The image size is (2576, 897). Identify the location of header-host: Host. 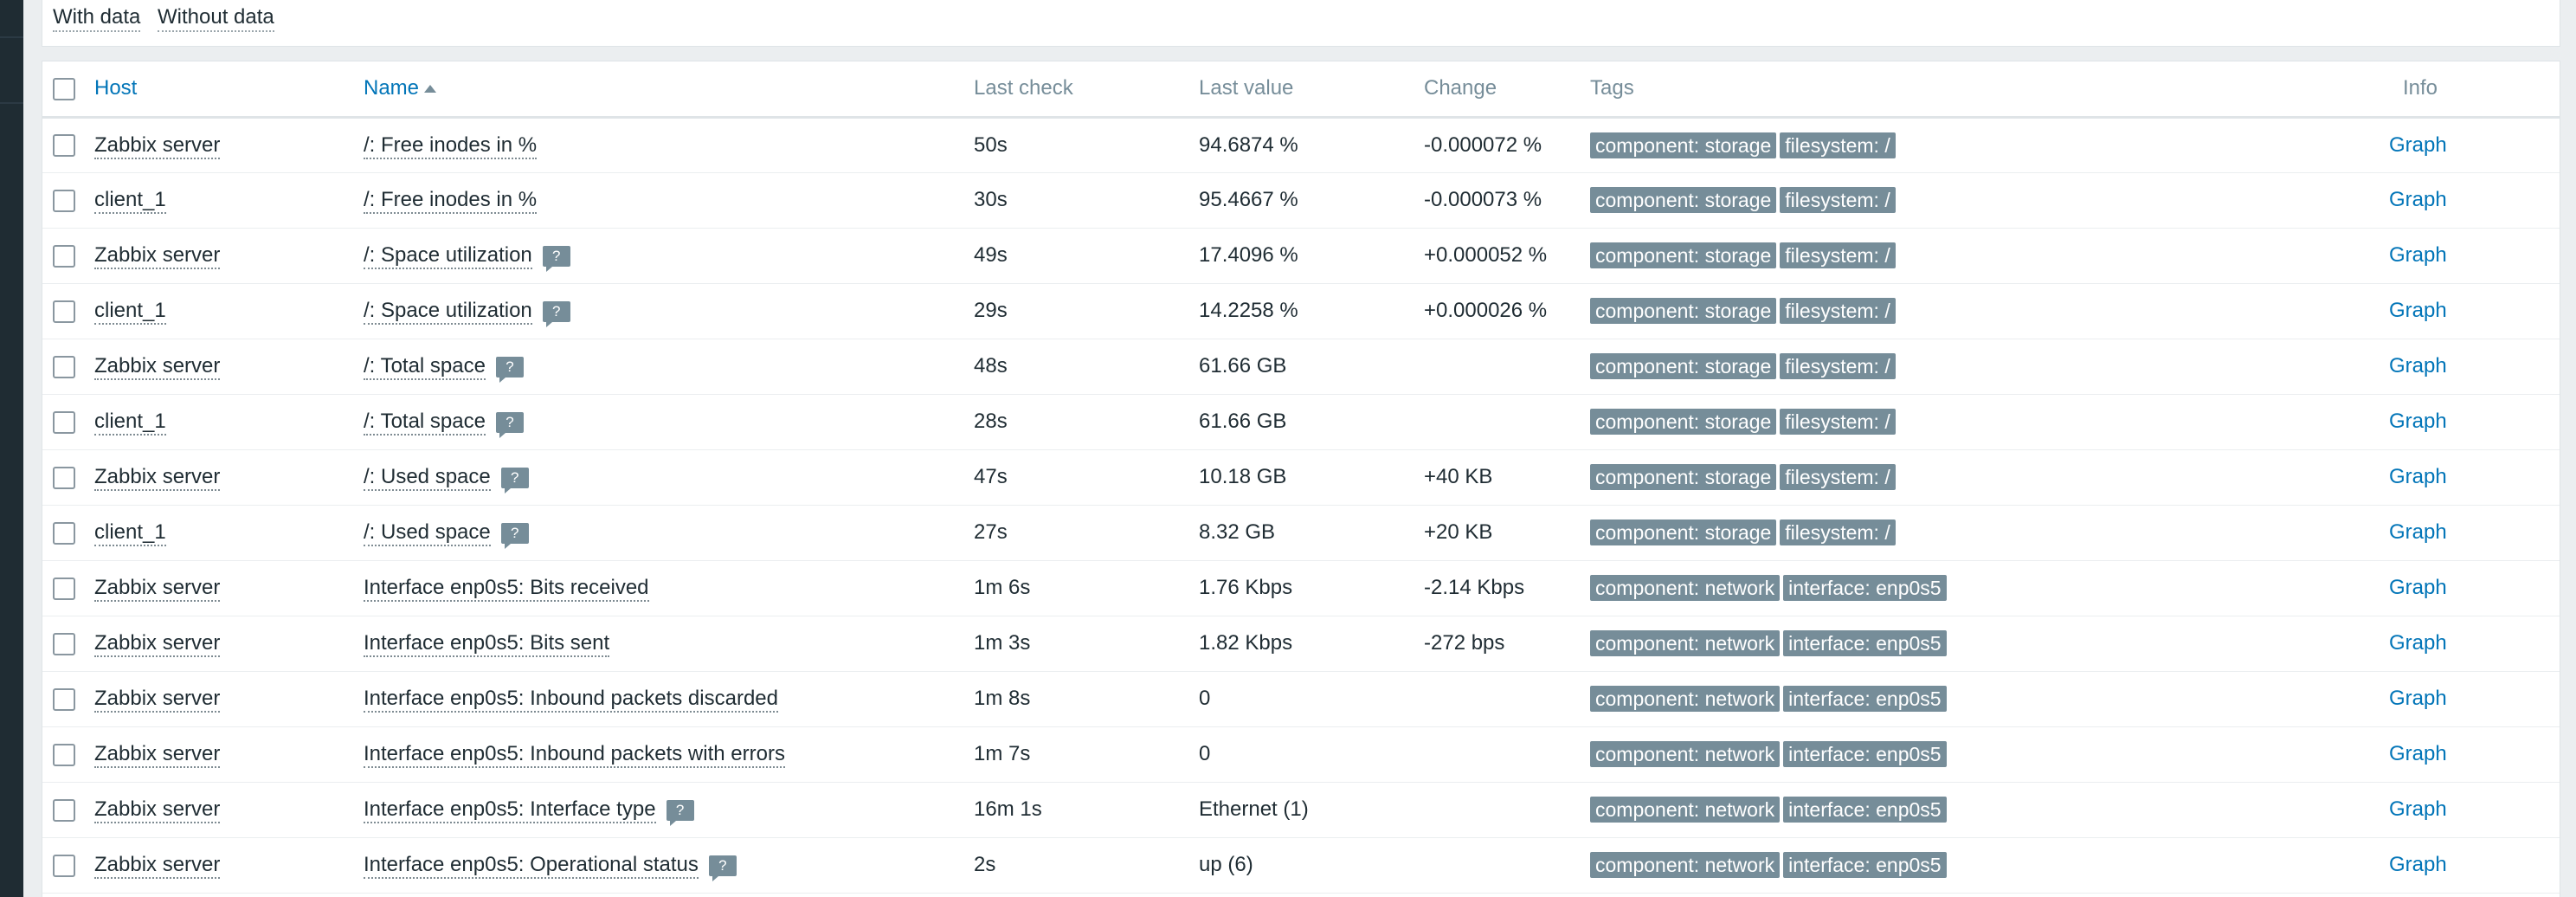
(229, 89).